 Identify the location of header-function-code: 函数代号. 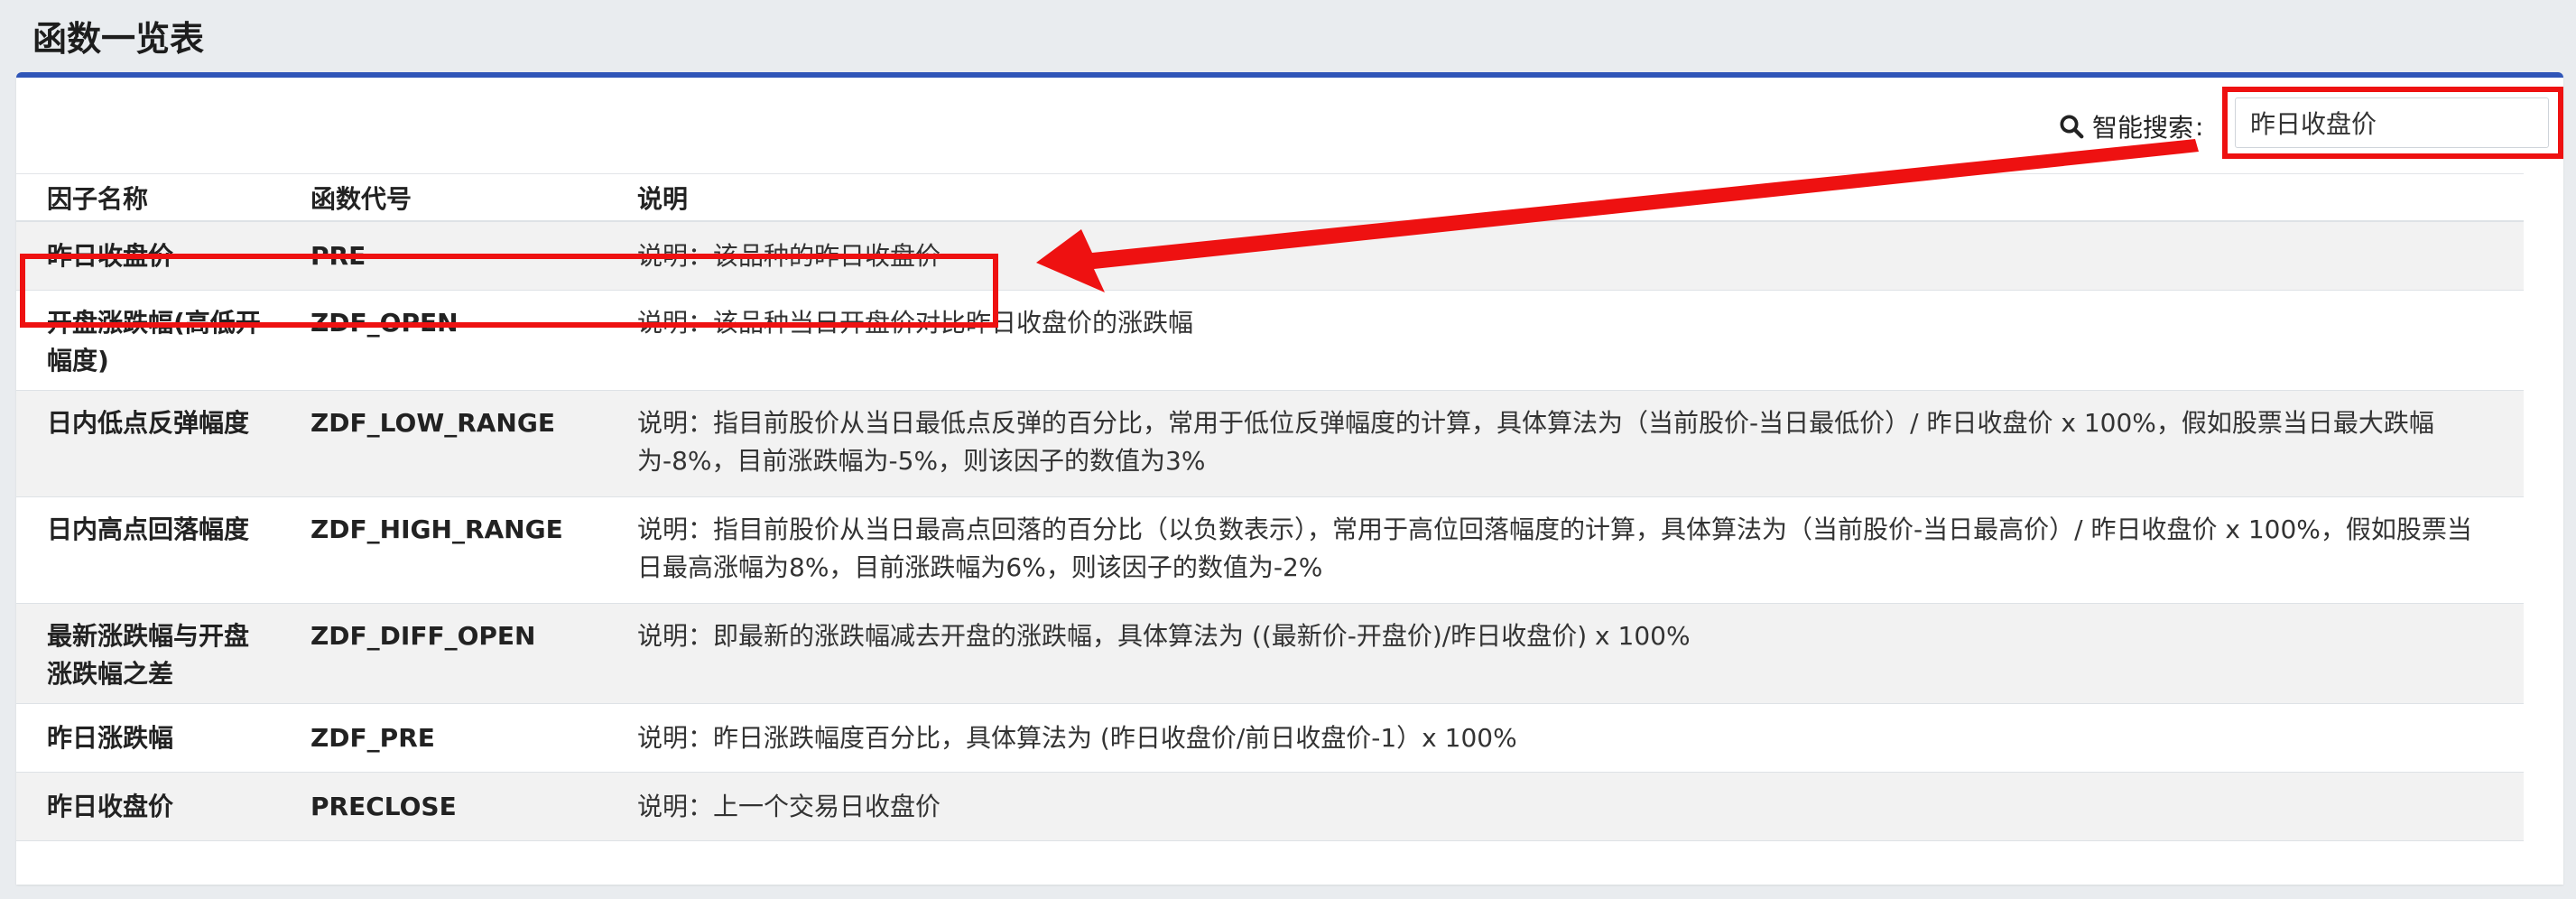
(361, 199).